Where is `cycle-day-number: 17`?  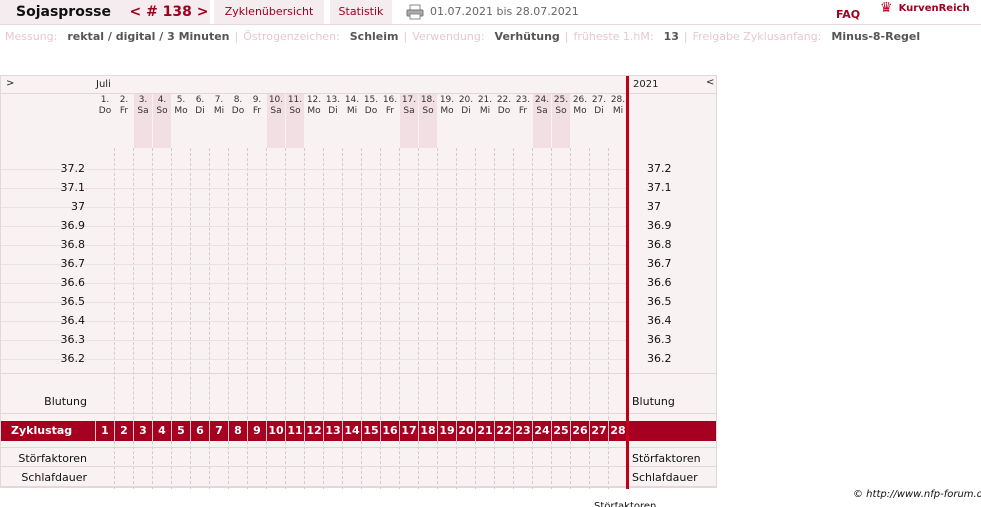 cycle-day-number: 17 is located at coordinates (409, 430).